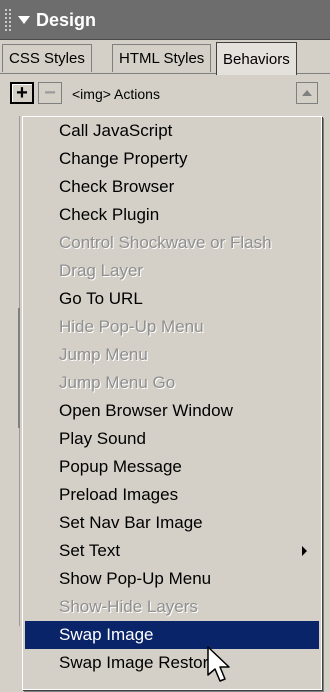  I want to click on add-behavior-button: +, so click(22, 93).